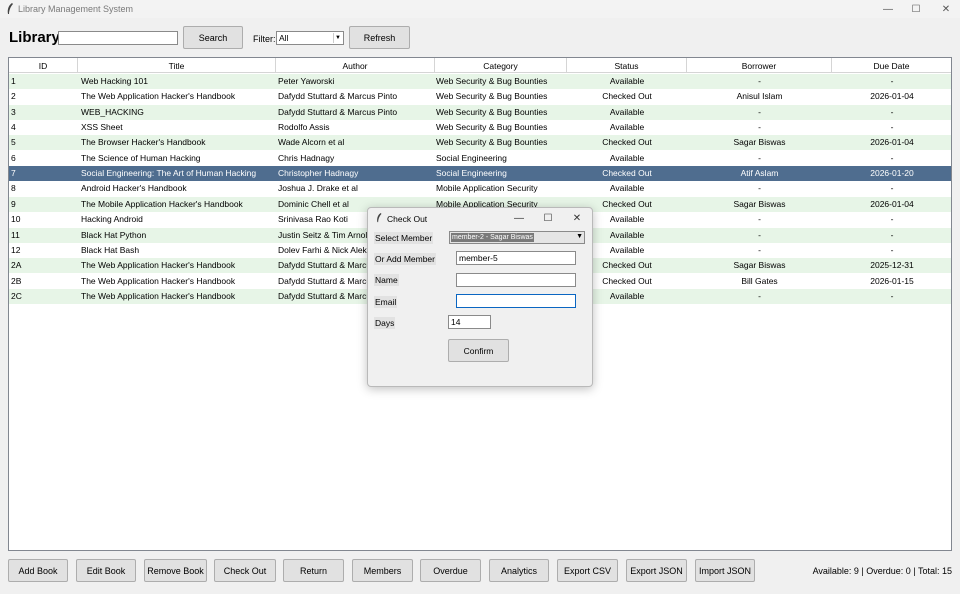 The image size is (960, 594). I want to click on add-book-button: Add Book, so click(38, 570).